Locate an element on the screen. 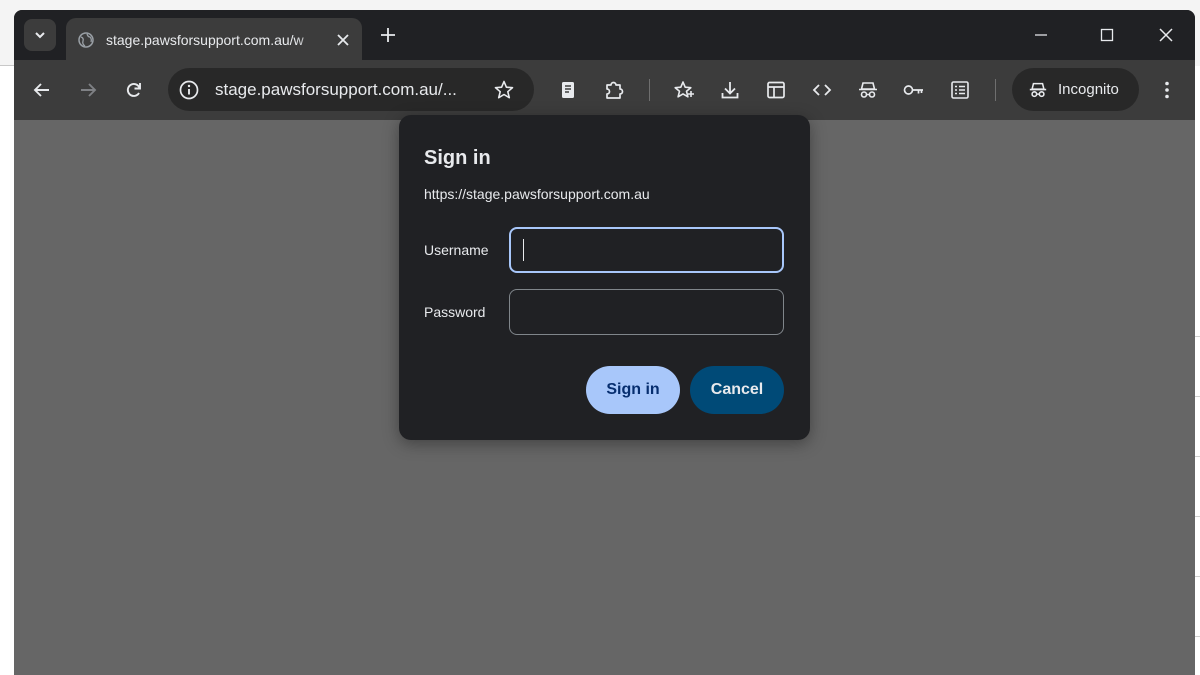  bookmarks-icon is located at coordinates (684, 89).